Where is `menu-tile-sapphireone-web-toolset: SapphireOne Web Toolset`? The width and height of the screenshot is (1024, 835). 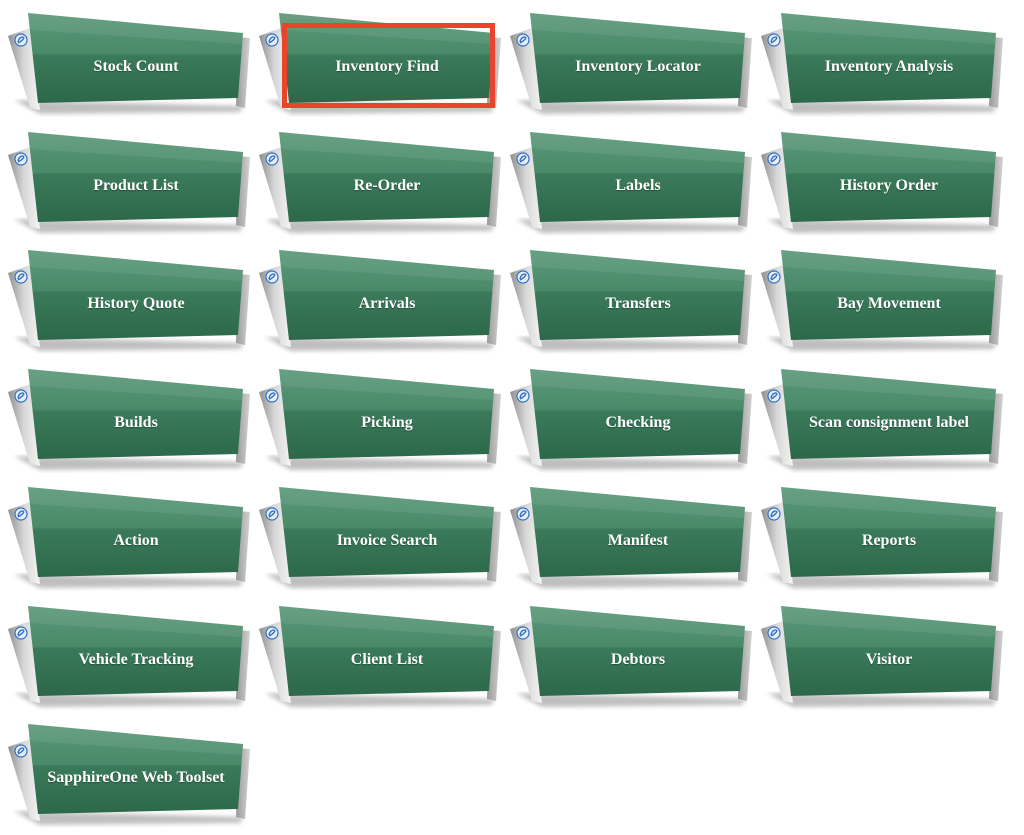
menu-tile-sapphireone-web-toolset: SapphireOne Web Toolset is located at coordinates (125, 770).